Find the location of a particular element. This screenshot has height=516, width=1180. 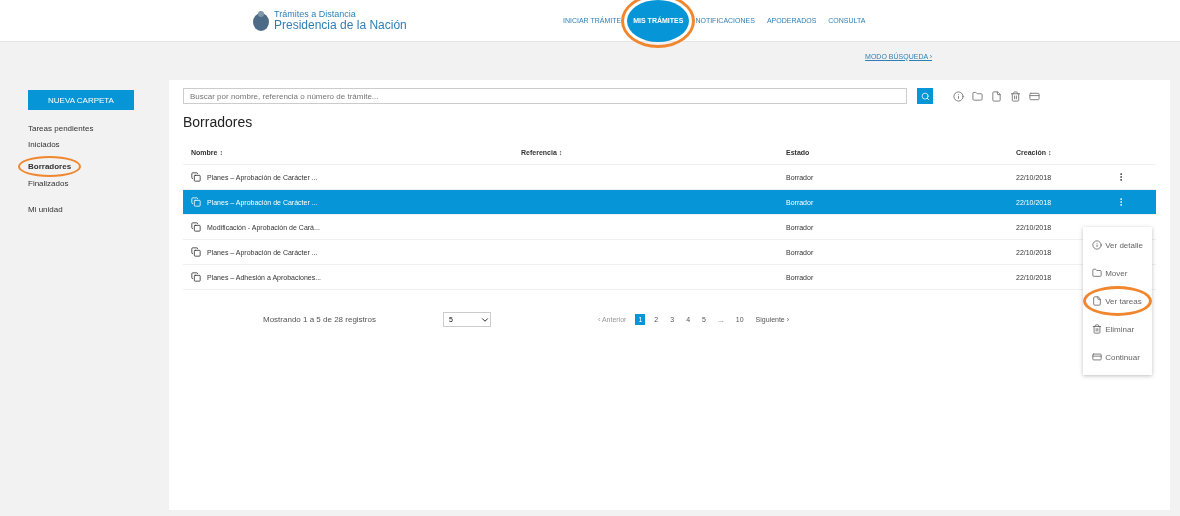

menu-item: Continuar is located at coordinates (1117, 357).